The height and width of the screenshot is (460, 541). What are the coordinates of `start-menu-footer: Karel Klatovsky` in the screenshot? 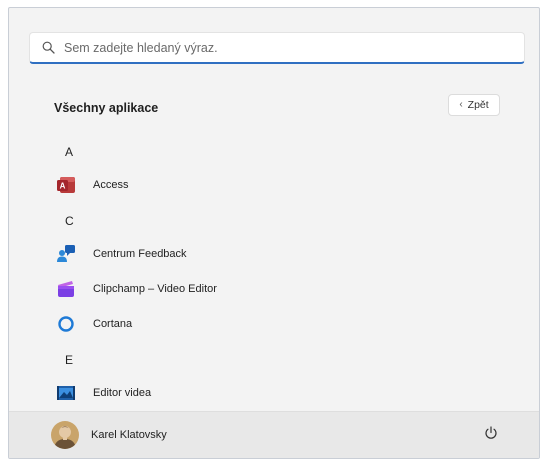 It's located at (274, 434).